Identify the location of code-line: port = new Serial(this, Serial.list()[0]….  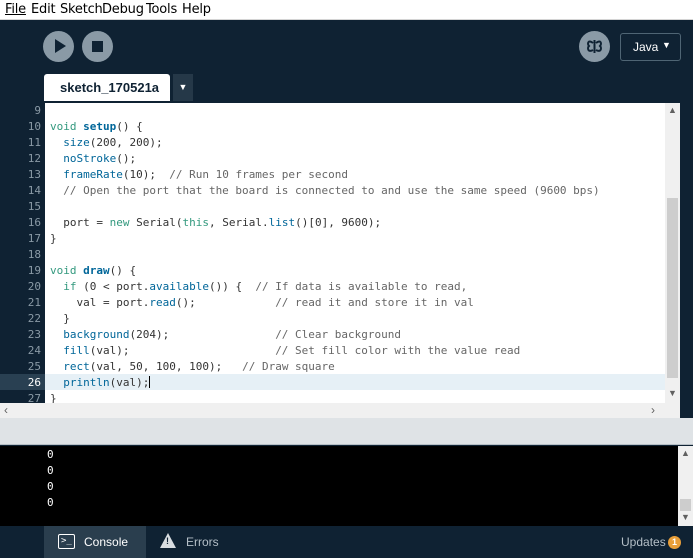
(216, 222).